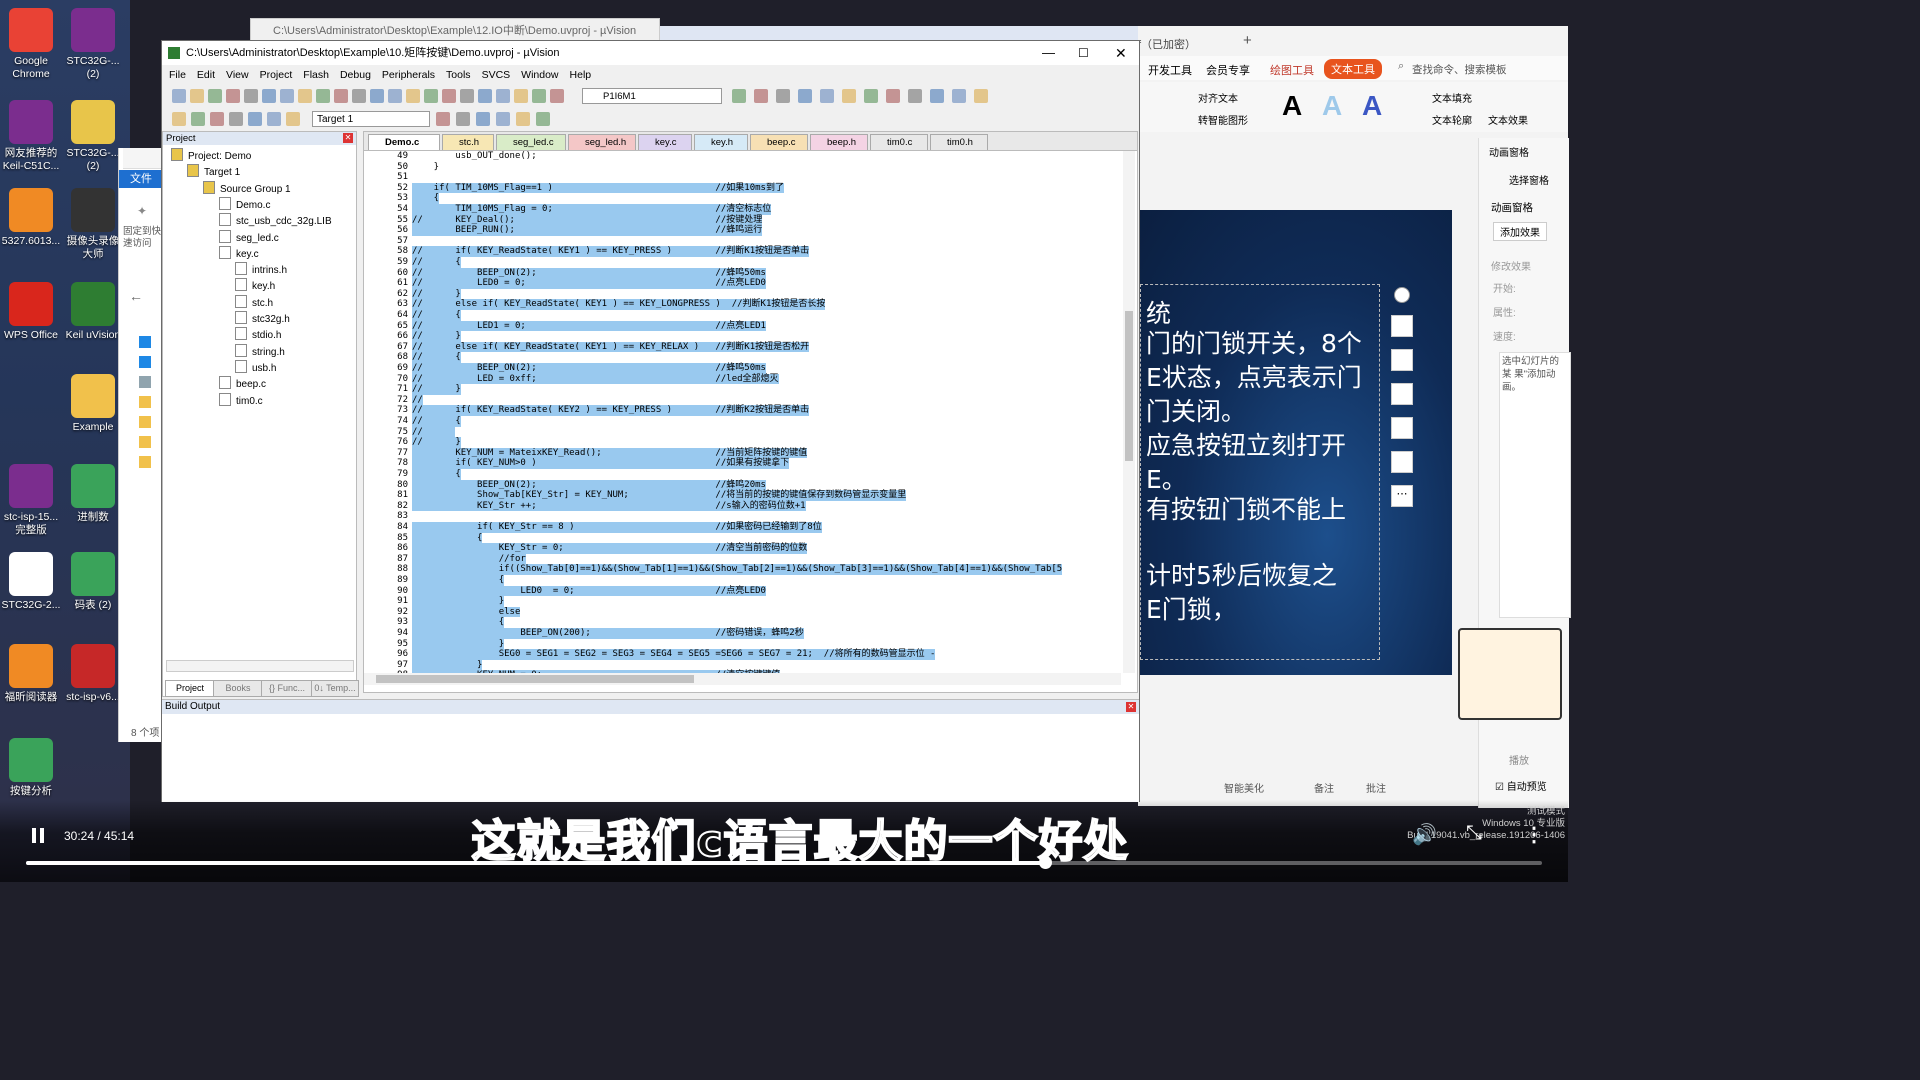 Image resolution: width=1920 pixels, height=1080 pixels. What do you see at coordinates (31, 500) in the screenshot?
I see `desktop-icon: stc-isp-15... 完整版` at bounding box center [31, 500].